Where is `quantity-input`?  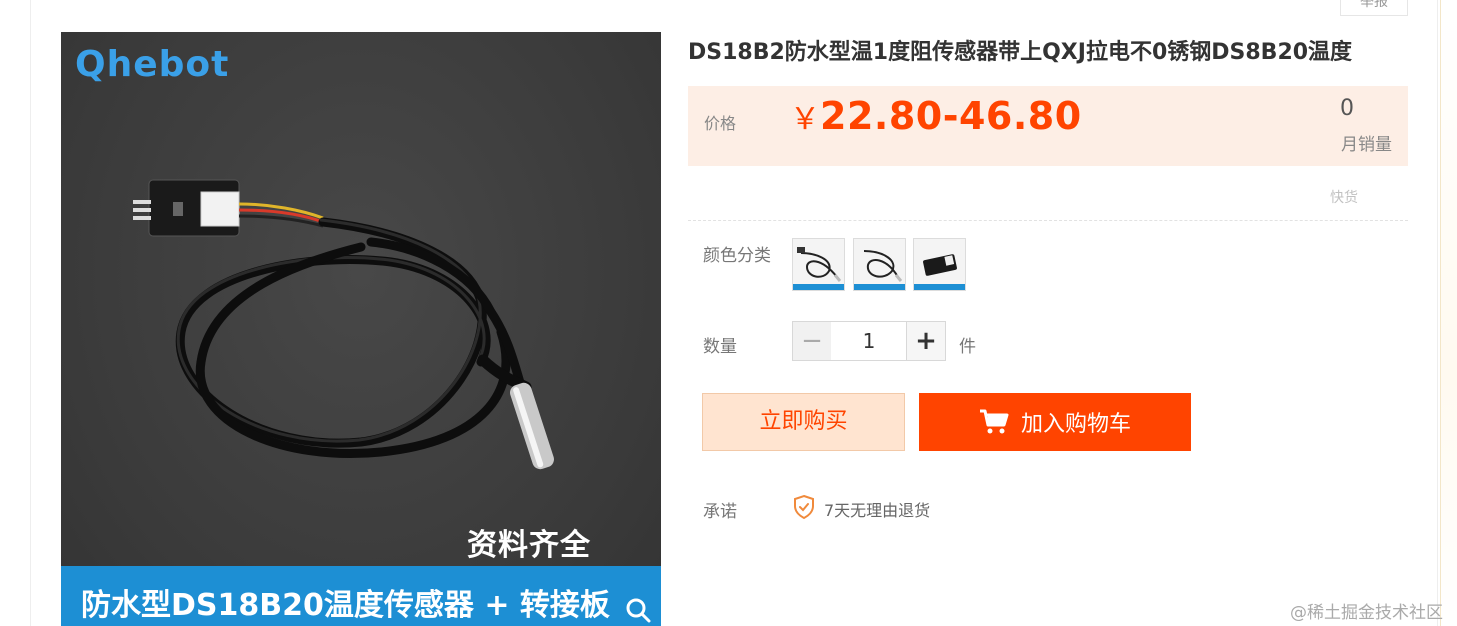 quantity-input is located at coordinates (869, 341).